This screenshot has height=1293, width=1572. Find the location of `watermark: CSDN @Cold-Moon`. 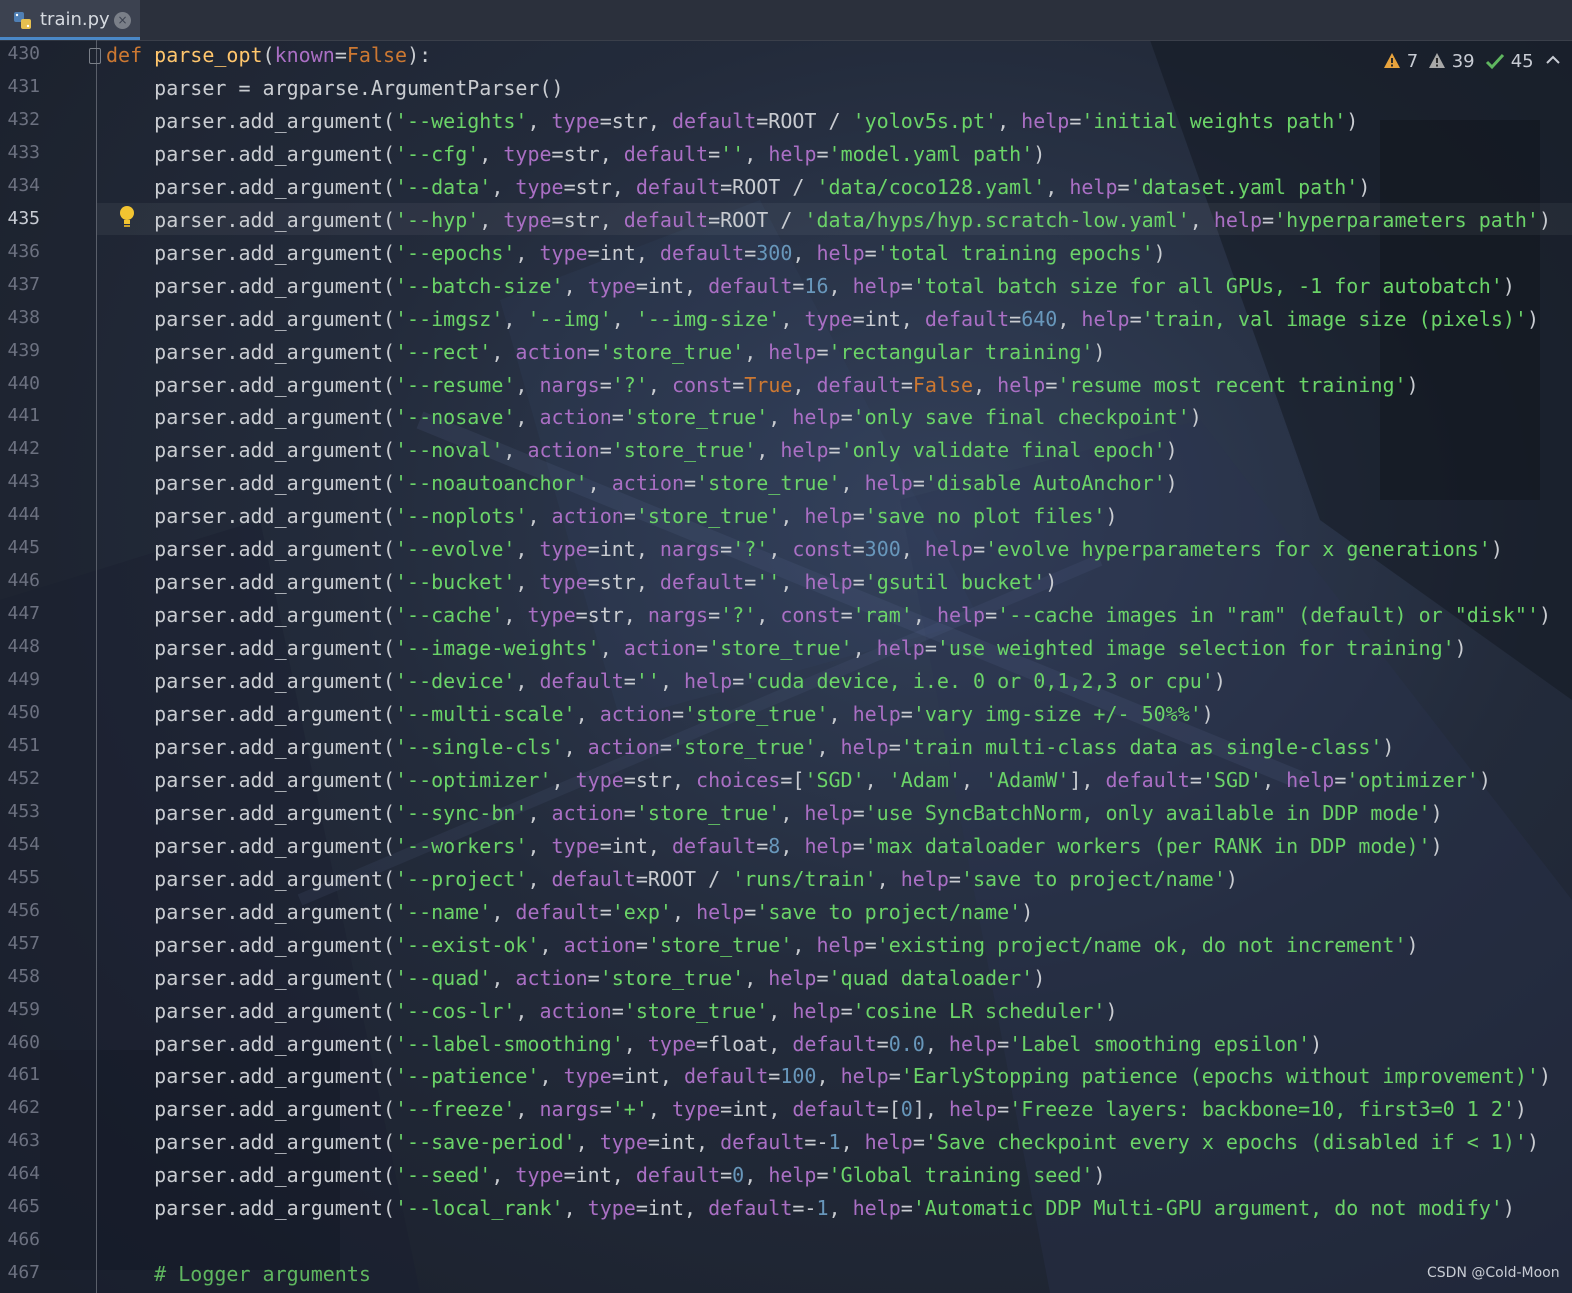

watermark: CSDN @Cold-Moon is located at coordinates (1493, 1273).